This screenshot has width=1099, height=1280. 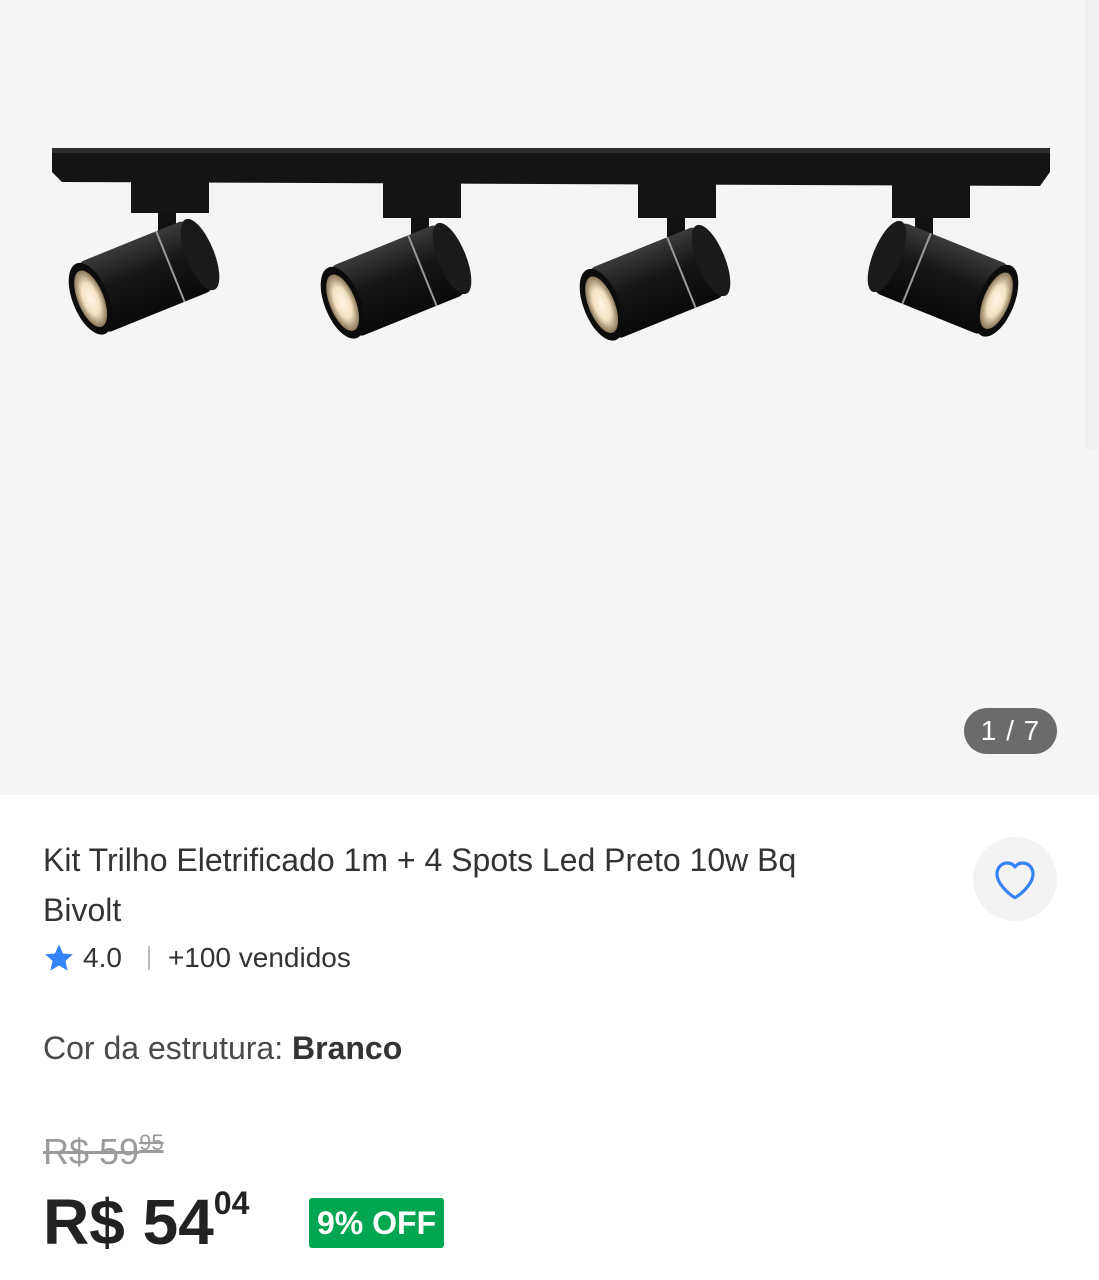 I want to click on image-counter: 1 / 7, so click(x=1010, y=731).